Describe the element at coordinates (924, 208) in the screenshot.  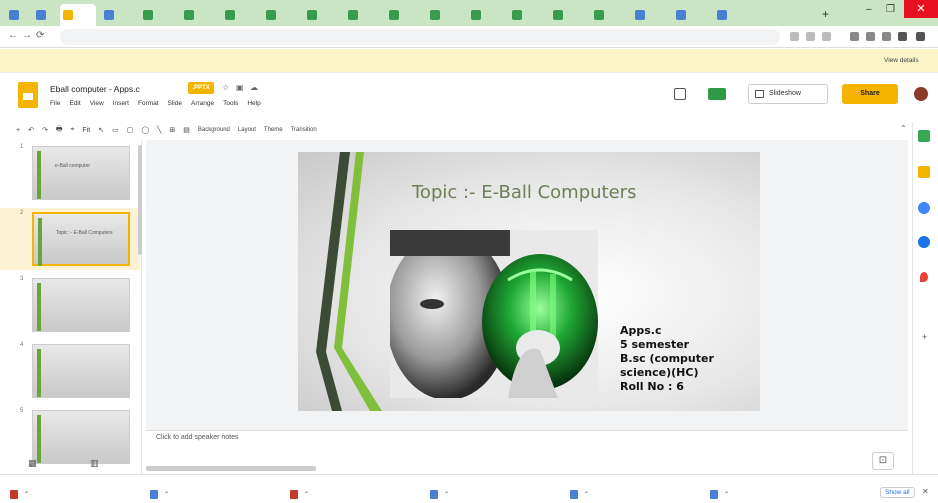
I see `tasks-icon` at that location.